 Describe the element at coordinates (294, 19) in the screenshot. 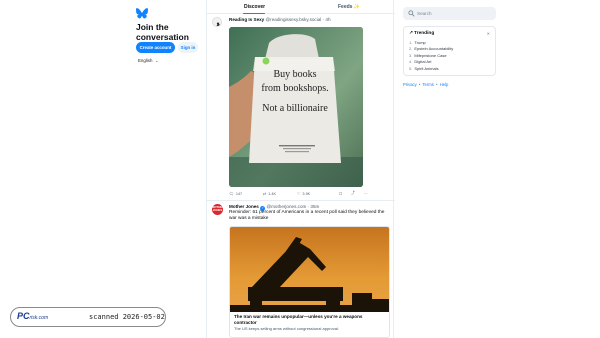

I see `author-handle: @readingissexy.bsky.social` at that location.